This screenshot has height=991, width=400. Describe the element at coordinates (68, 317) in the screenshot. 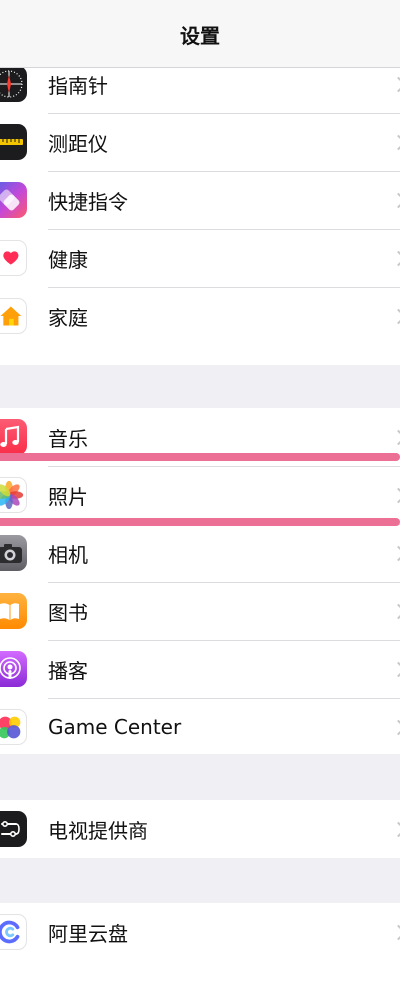

I see `settings-item-label: 家庭` at that location.